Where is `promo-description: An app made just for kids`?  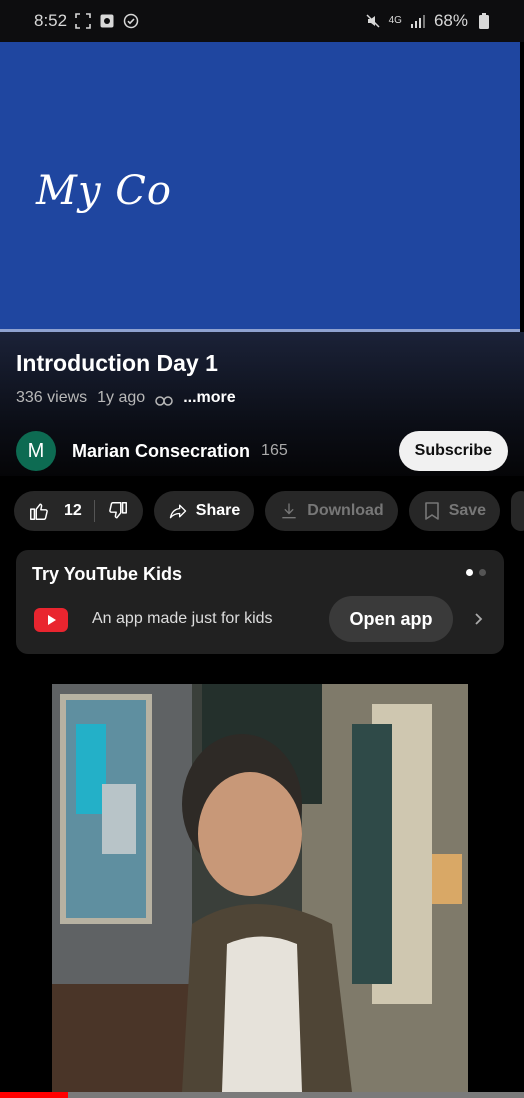
promo-description: An app made just for kids is located at coordinates (182, 618).